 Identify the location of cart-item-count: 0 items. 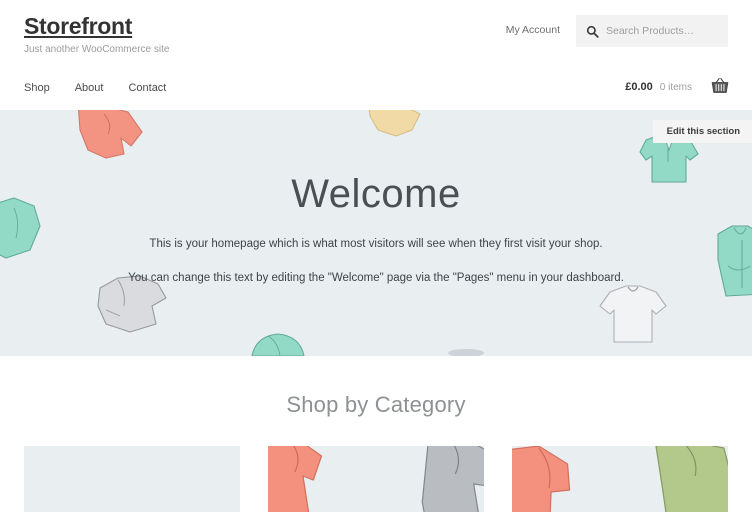
(675, 87).